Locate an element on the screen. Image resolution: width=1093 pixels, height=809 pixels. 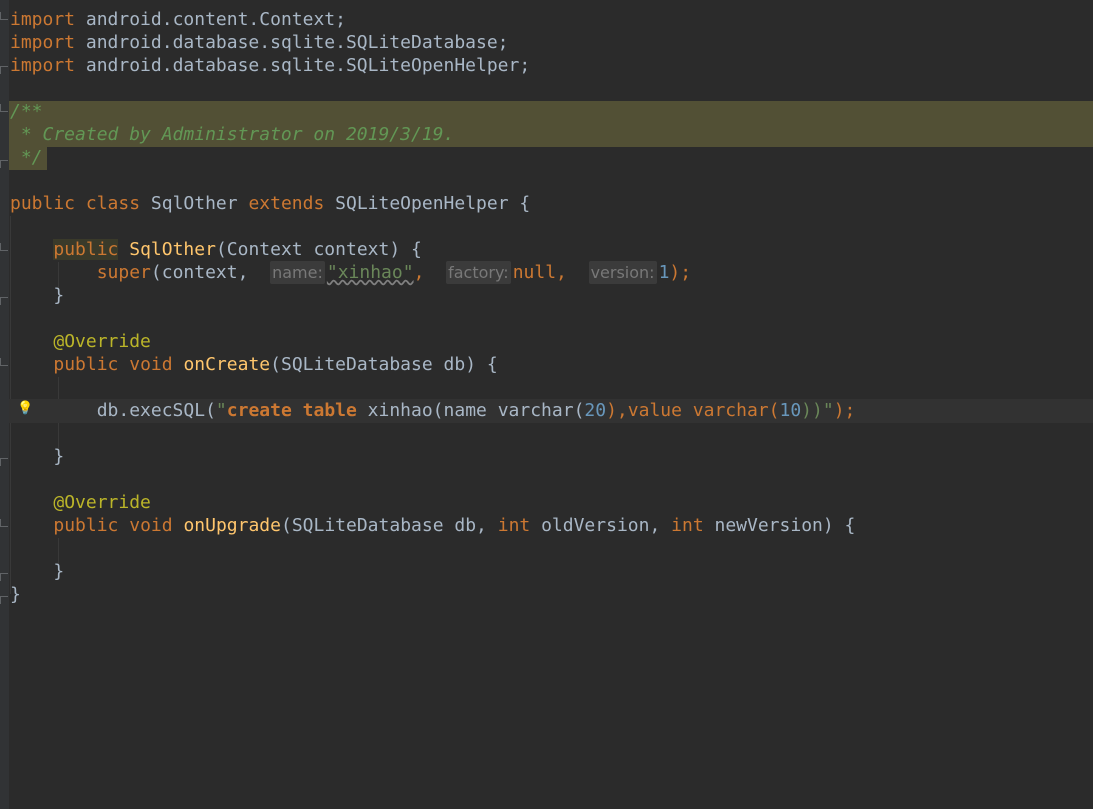
code-line-onupgrade-close: } is located at coordinates (37, 571).